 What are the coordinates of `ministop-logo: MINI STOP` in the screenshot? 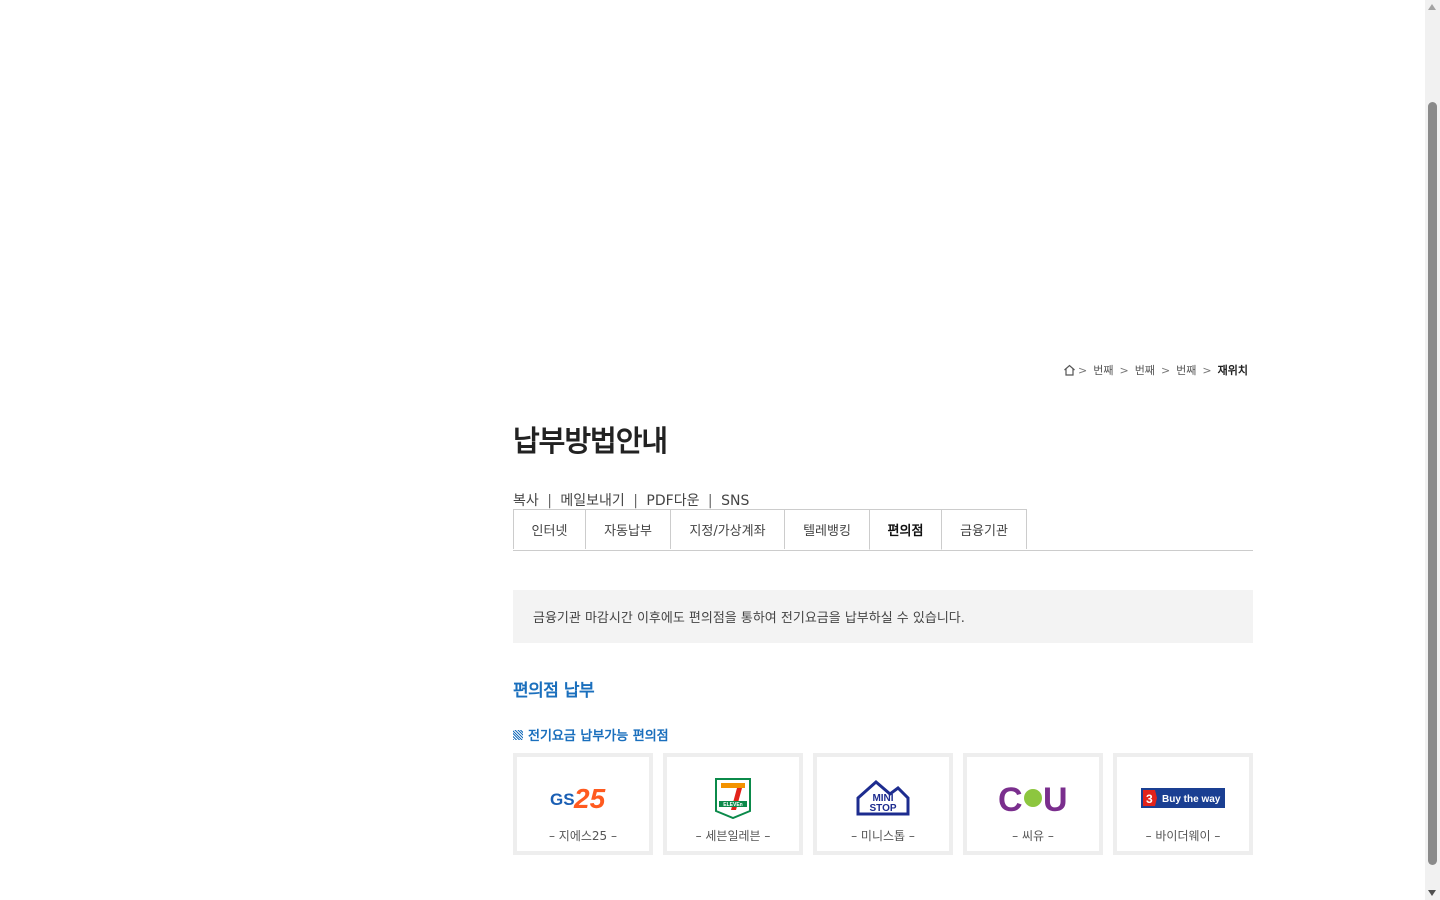 It's located at (883, 798).